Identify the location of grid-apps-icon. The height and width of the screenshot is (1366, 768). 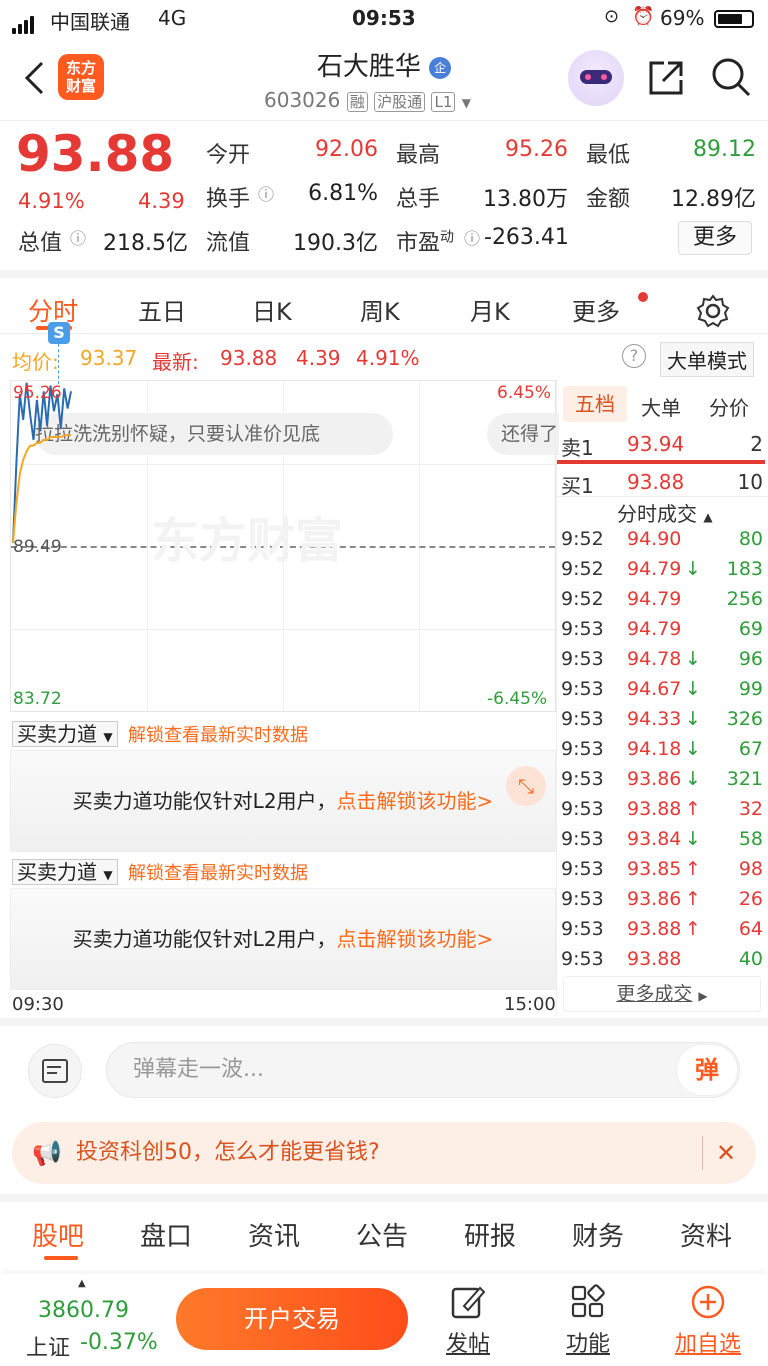
(588, 1301).